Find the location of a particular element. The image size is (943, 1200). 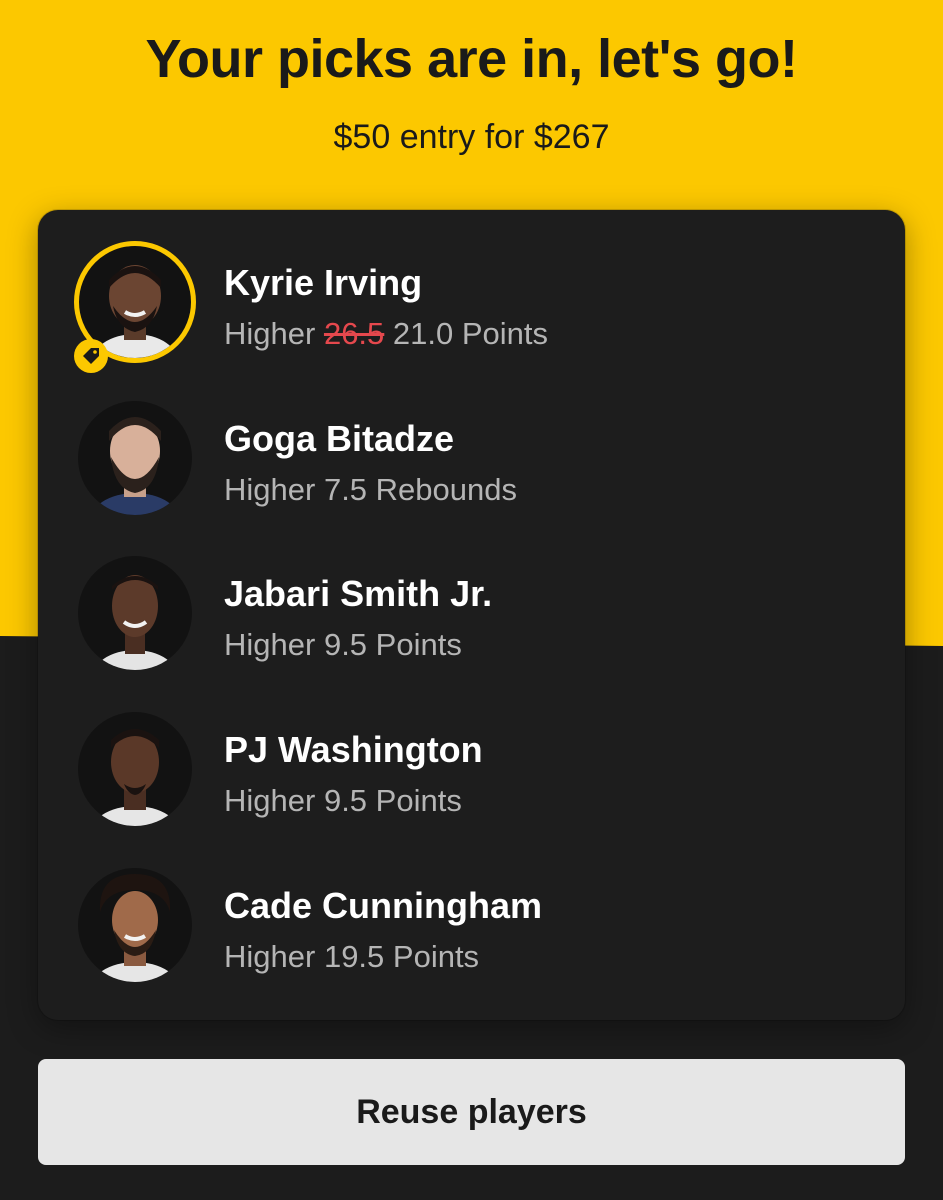

player-name: PJ Washington is located at coordinates (353, 749).